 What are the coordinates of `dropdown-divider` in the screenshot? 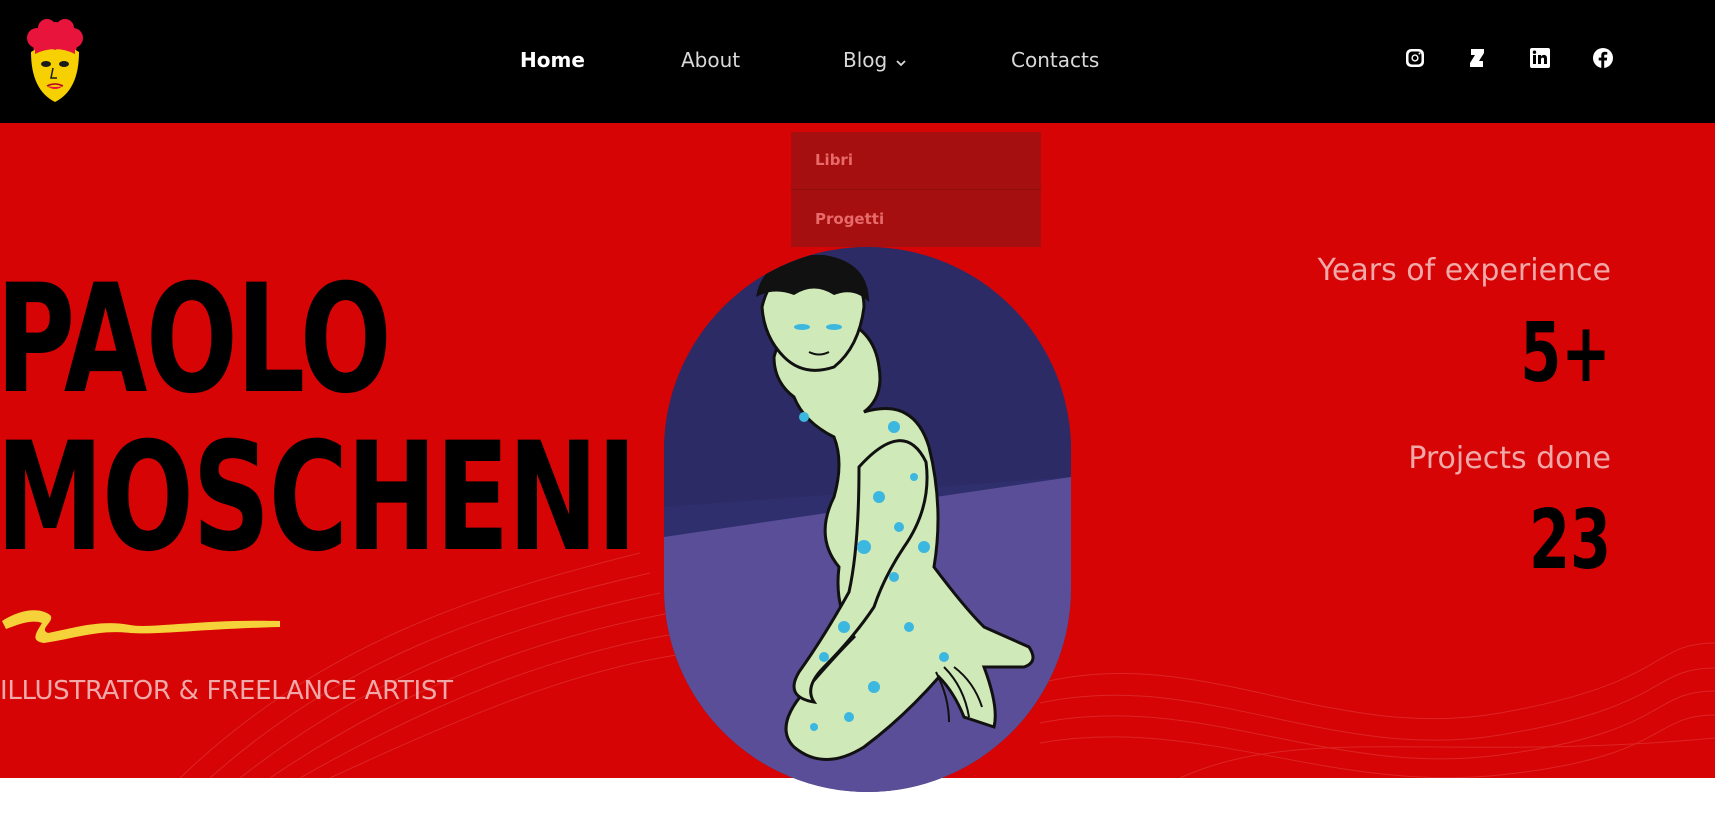 It's located at (916, 189).